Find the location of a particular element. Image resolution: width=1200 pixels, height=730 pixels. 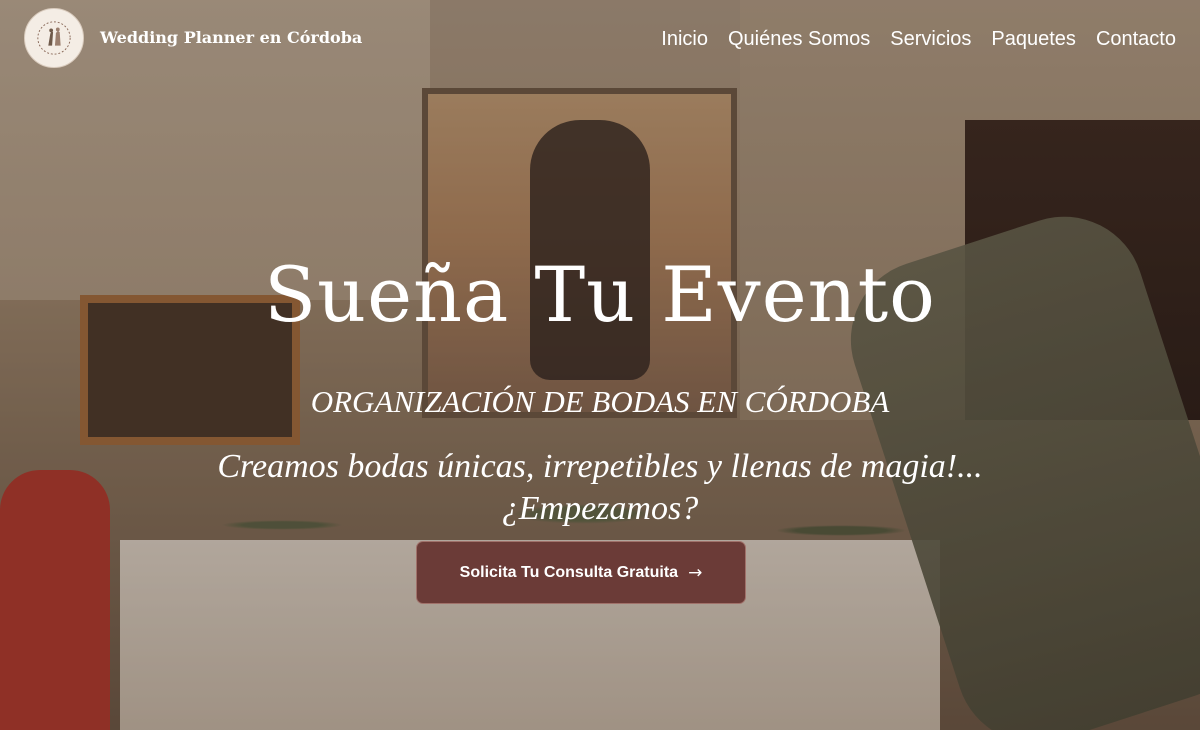

consultation-button: Solicita Tu Consulta Gratuita → is located at coordinates (581, 572).